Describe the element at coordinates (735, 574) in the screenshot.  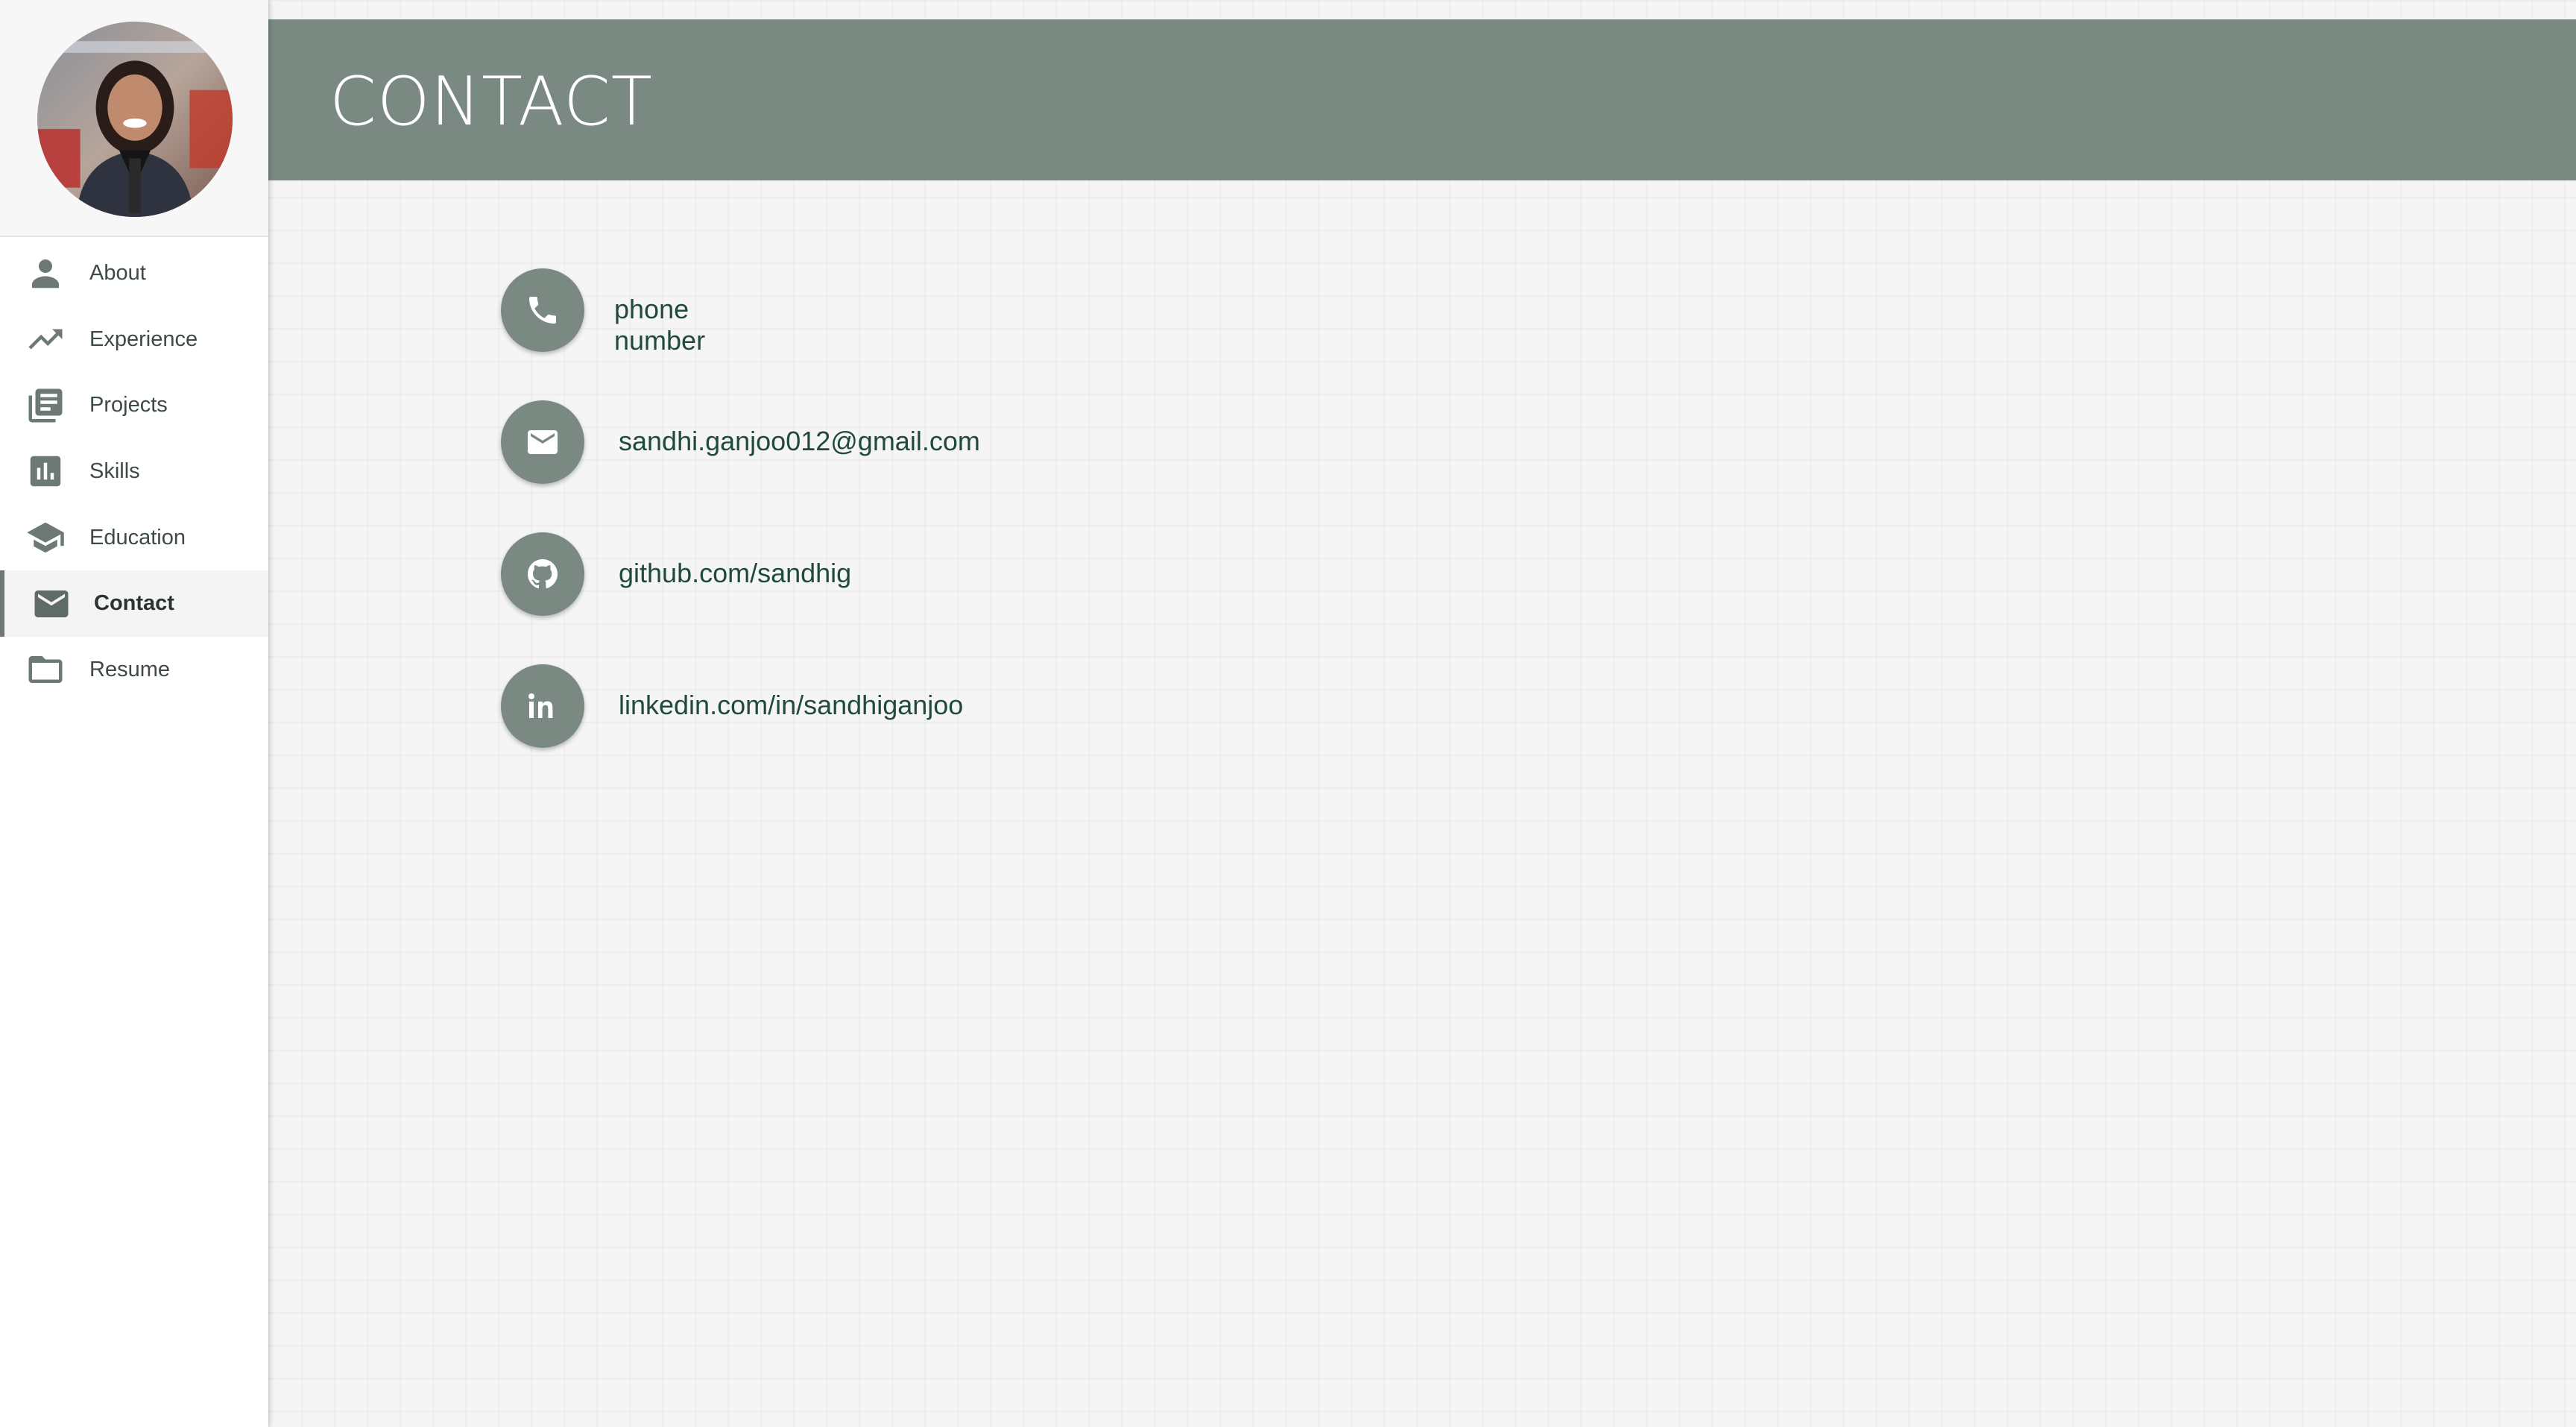
I see `github-link: github.com/sandhig` at that location.